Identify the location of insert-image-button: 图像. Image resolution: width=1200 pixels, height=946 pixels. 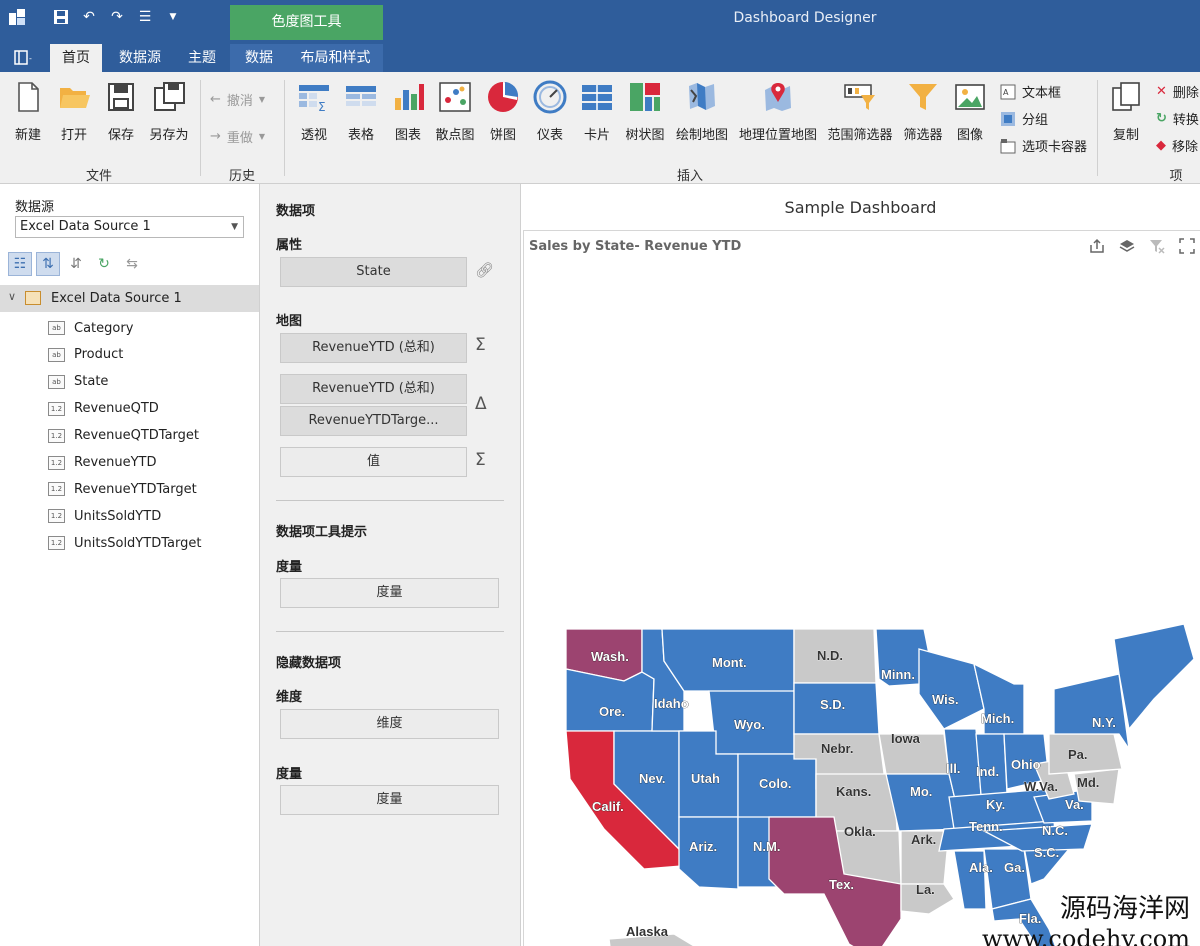
(970, 111).